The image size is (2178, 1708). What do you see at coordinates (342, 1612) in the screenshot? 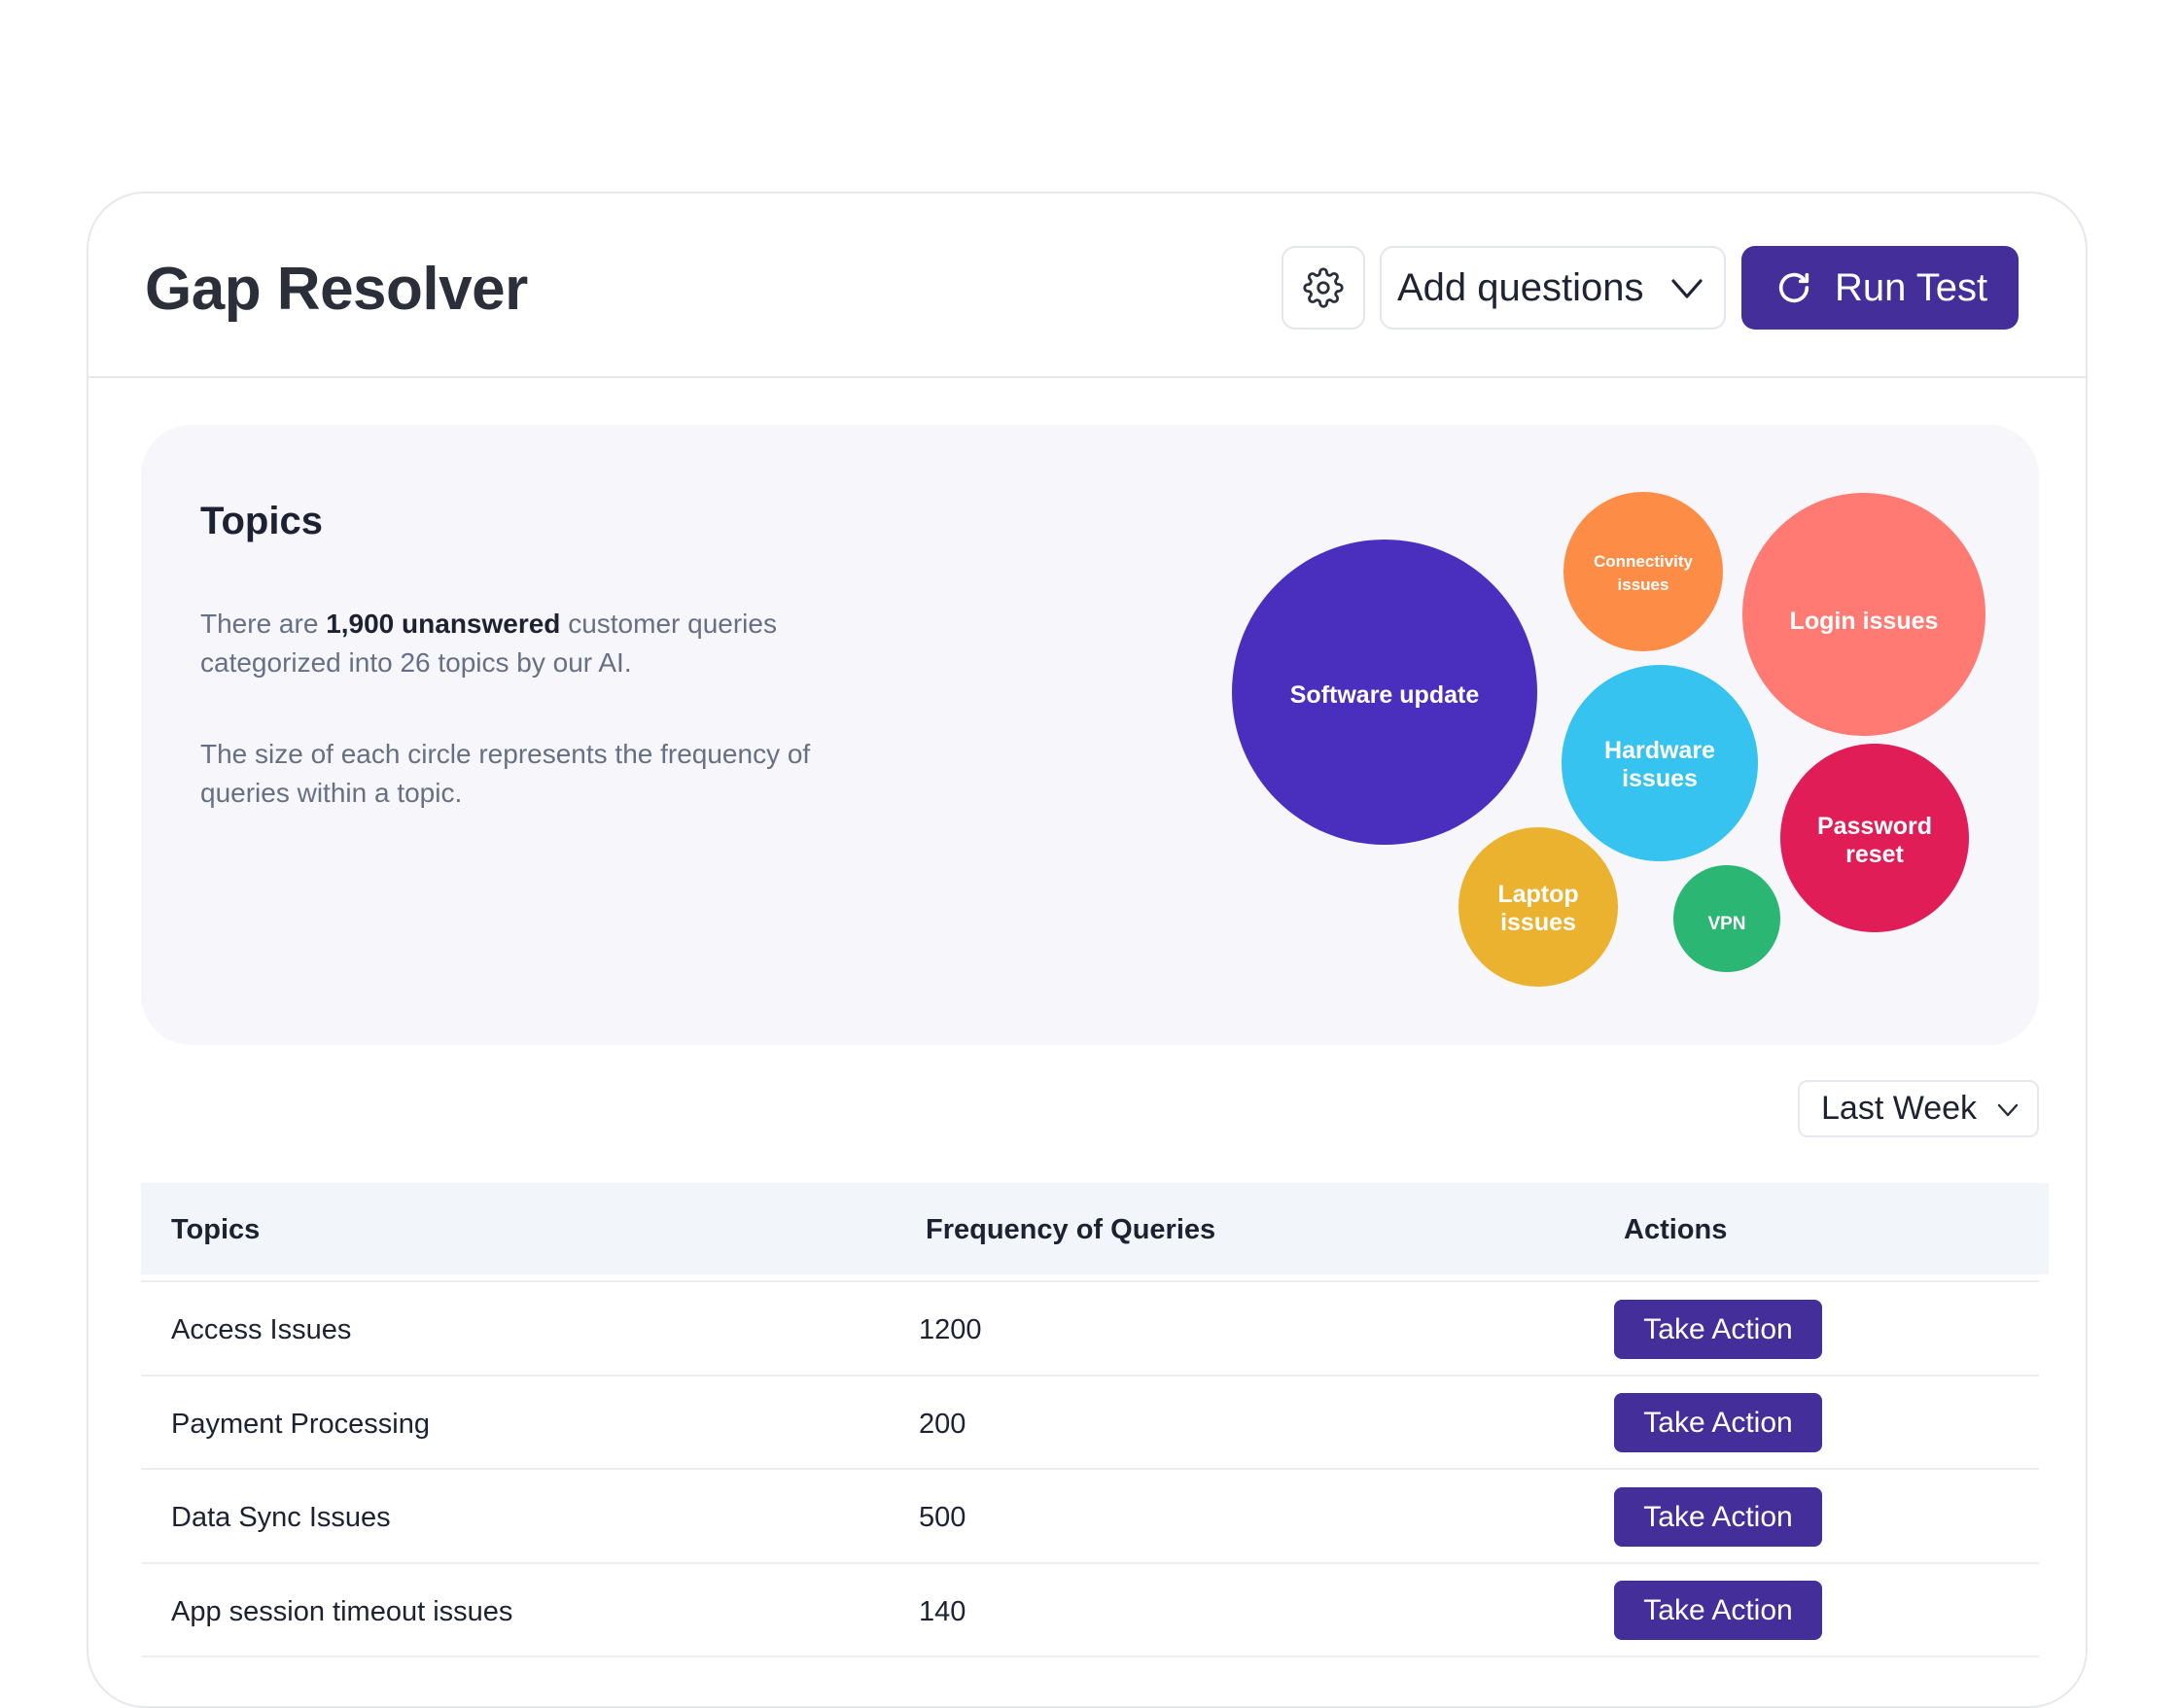
I see `topic-cell: App session timeout issues` at bounding box center [342, 1612].